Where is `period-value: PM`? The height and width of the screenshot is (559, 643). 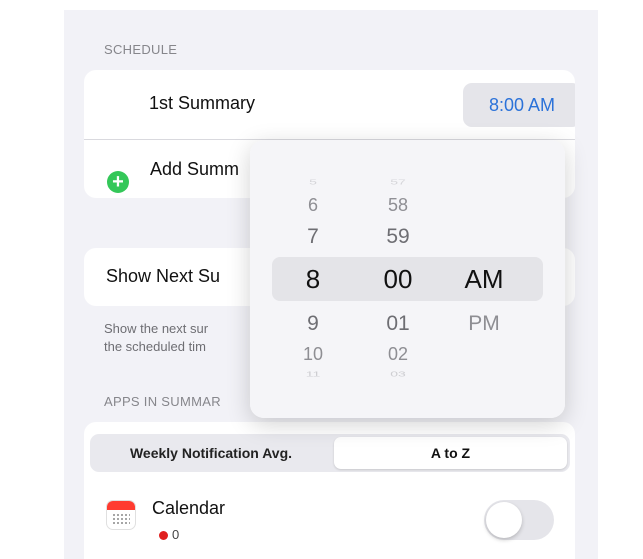 period-value: PM is located at coordinates (484, 323).